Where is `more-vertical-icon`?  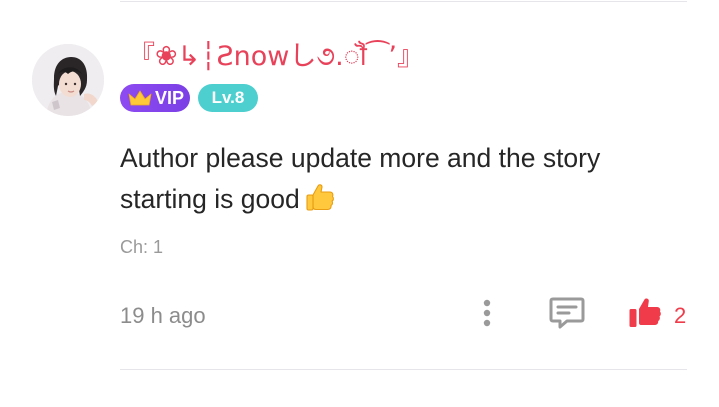 more-vertical-icon is located at coordinates (487, 313).